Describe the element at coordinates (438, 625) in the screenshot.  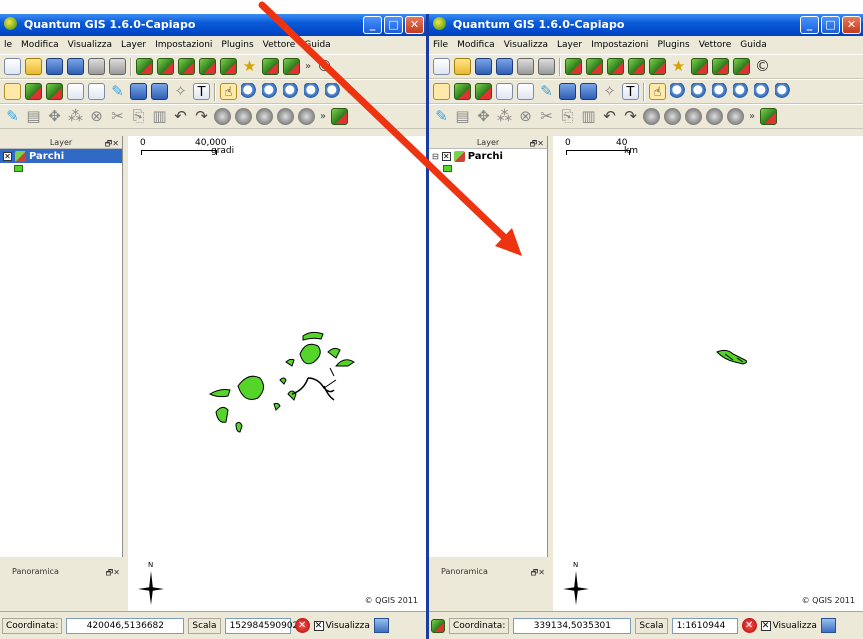
I see `toggle-overview-icon` at that location.